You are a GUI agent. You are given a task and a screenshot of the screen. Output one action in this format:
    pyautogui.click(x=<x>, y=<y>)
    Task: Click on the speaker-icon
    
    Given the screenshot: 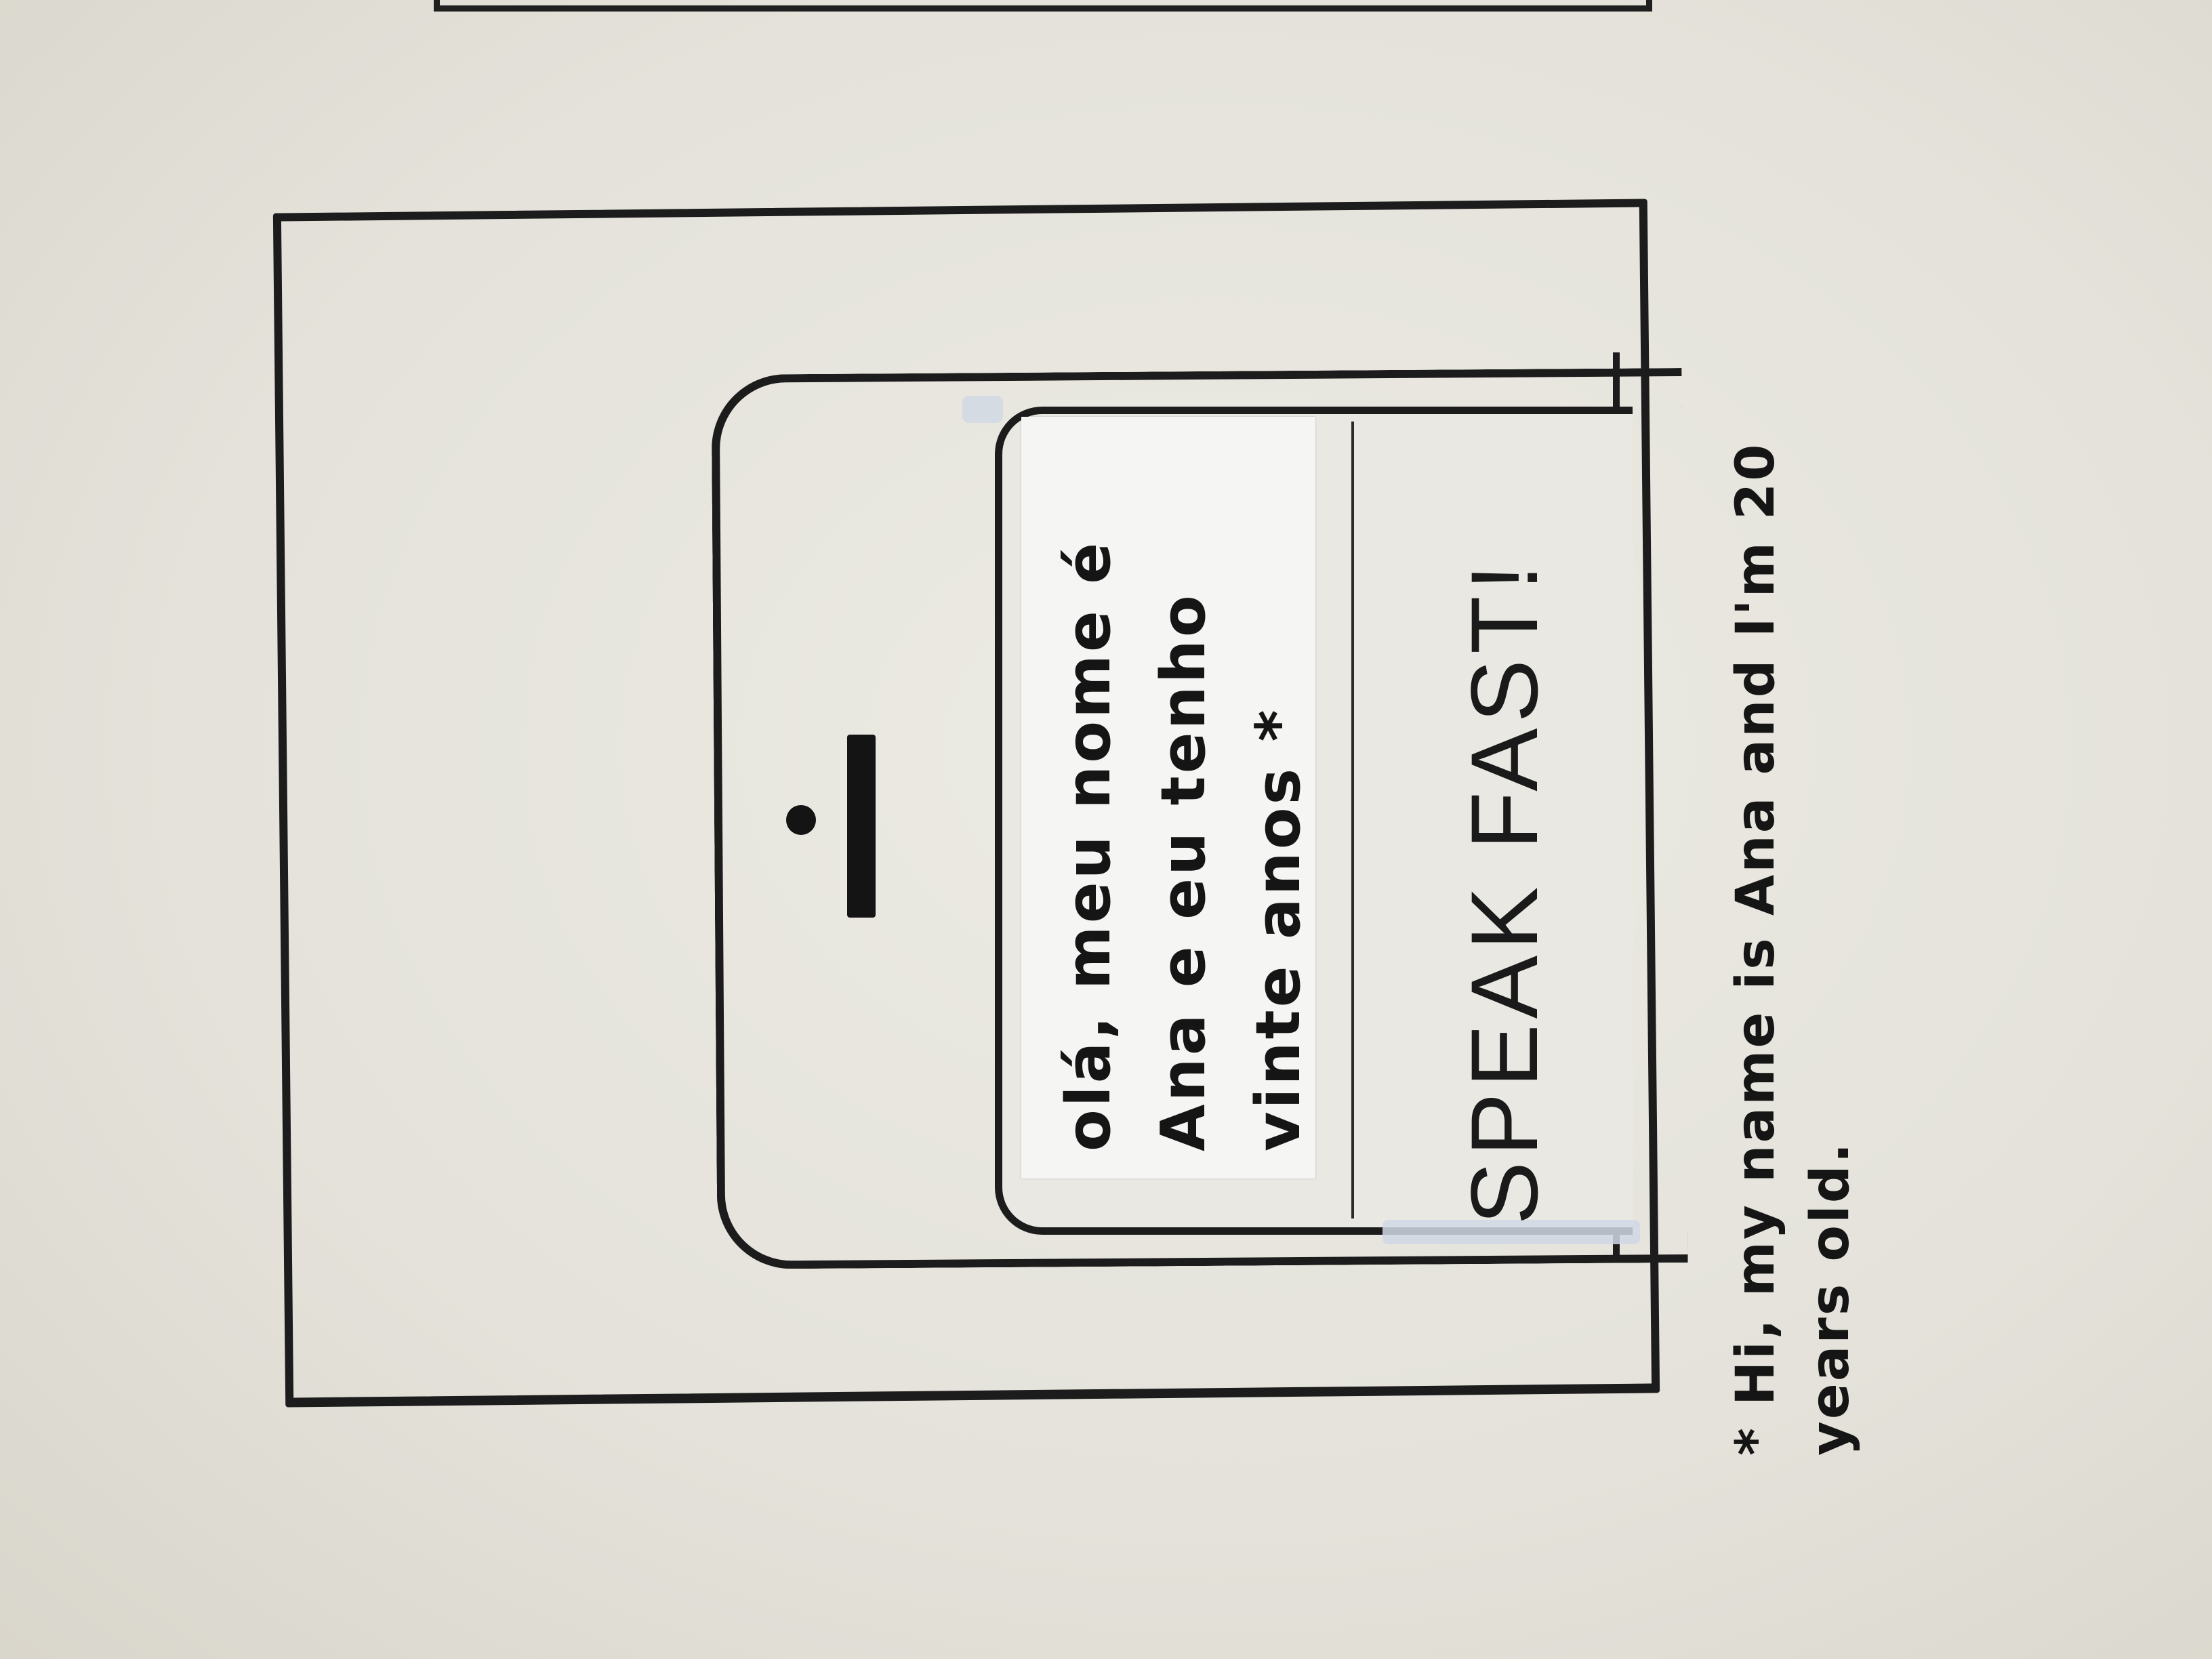 What is the action you would take?
    pyautogui.click(x=862, y=827)
    